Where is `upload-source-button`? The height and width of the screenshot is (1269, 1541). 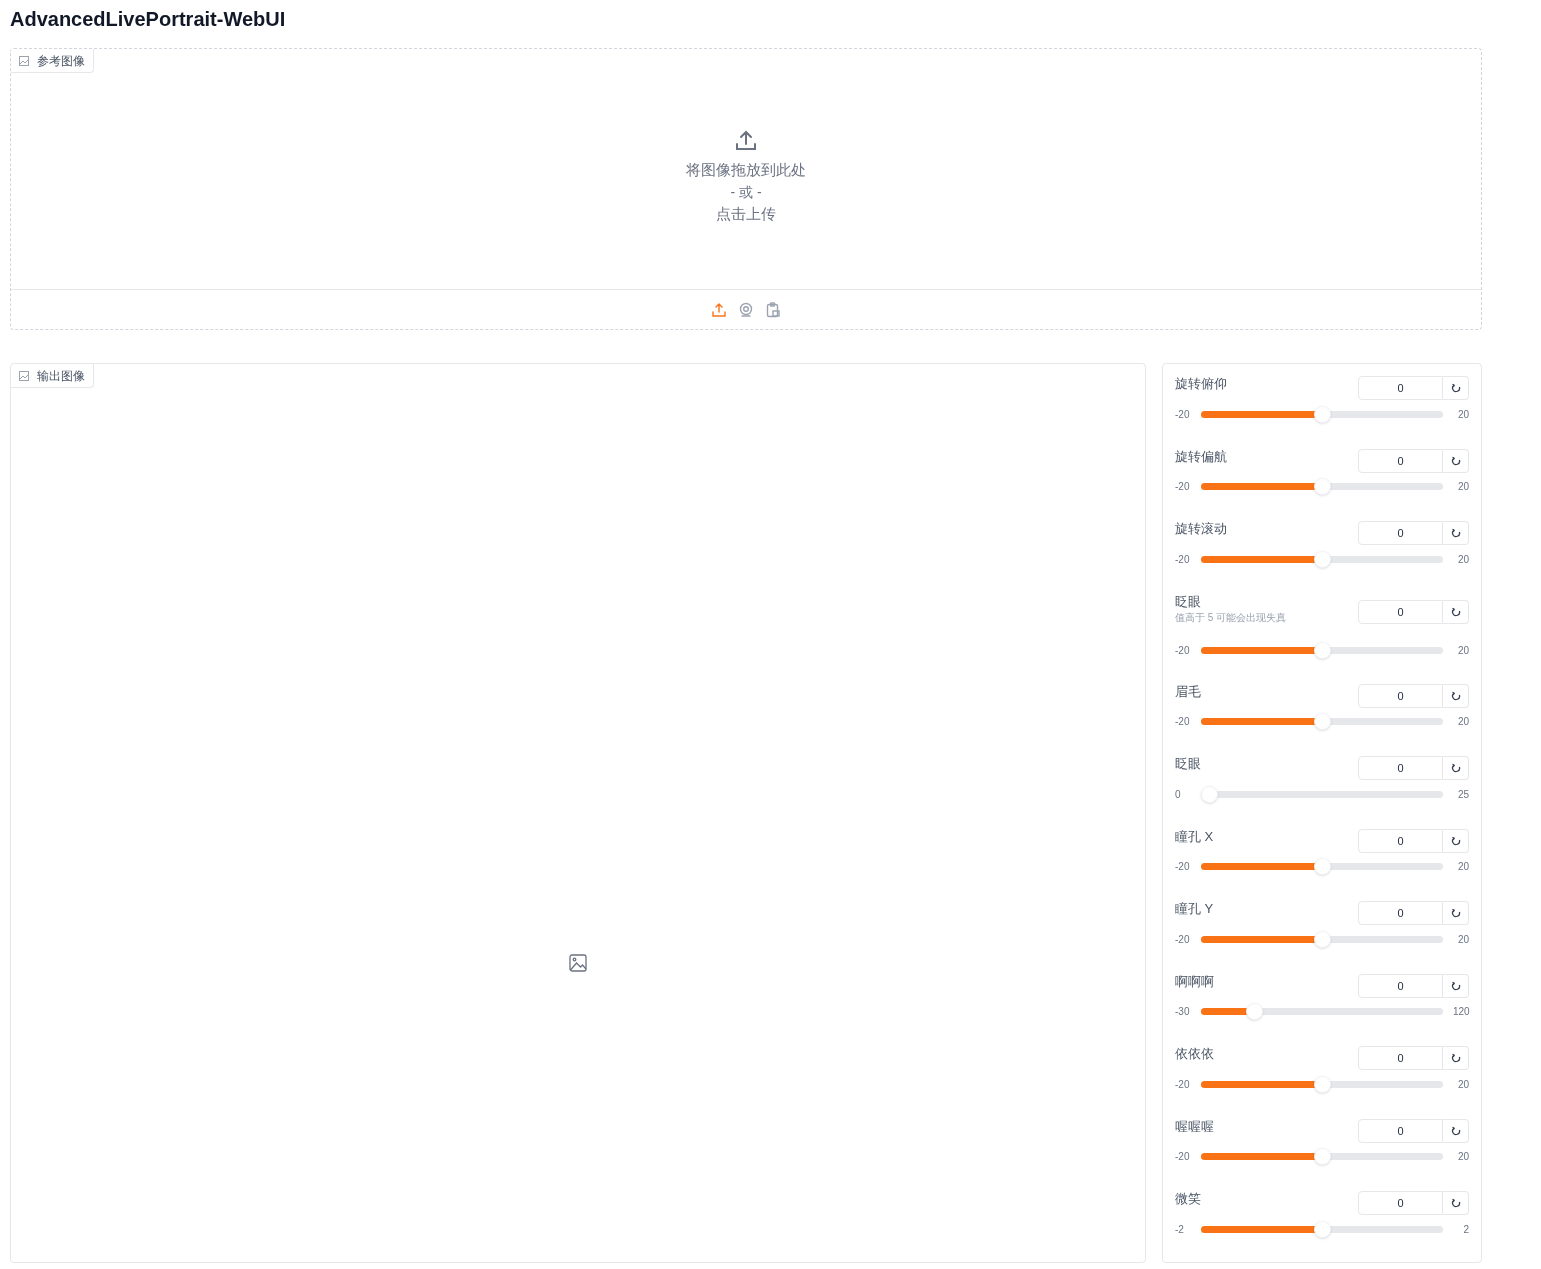 upload-source-button is located at coordinates (719, 309).